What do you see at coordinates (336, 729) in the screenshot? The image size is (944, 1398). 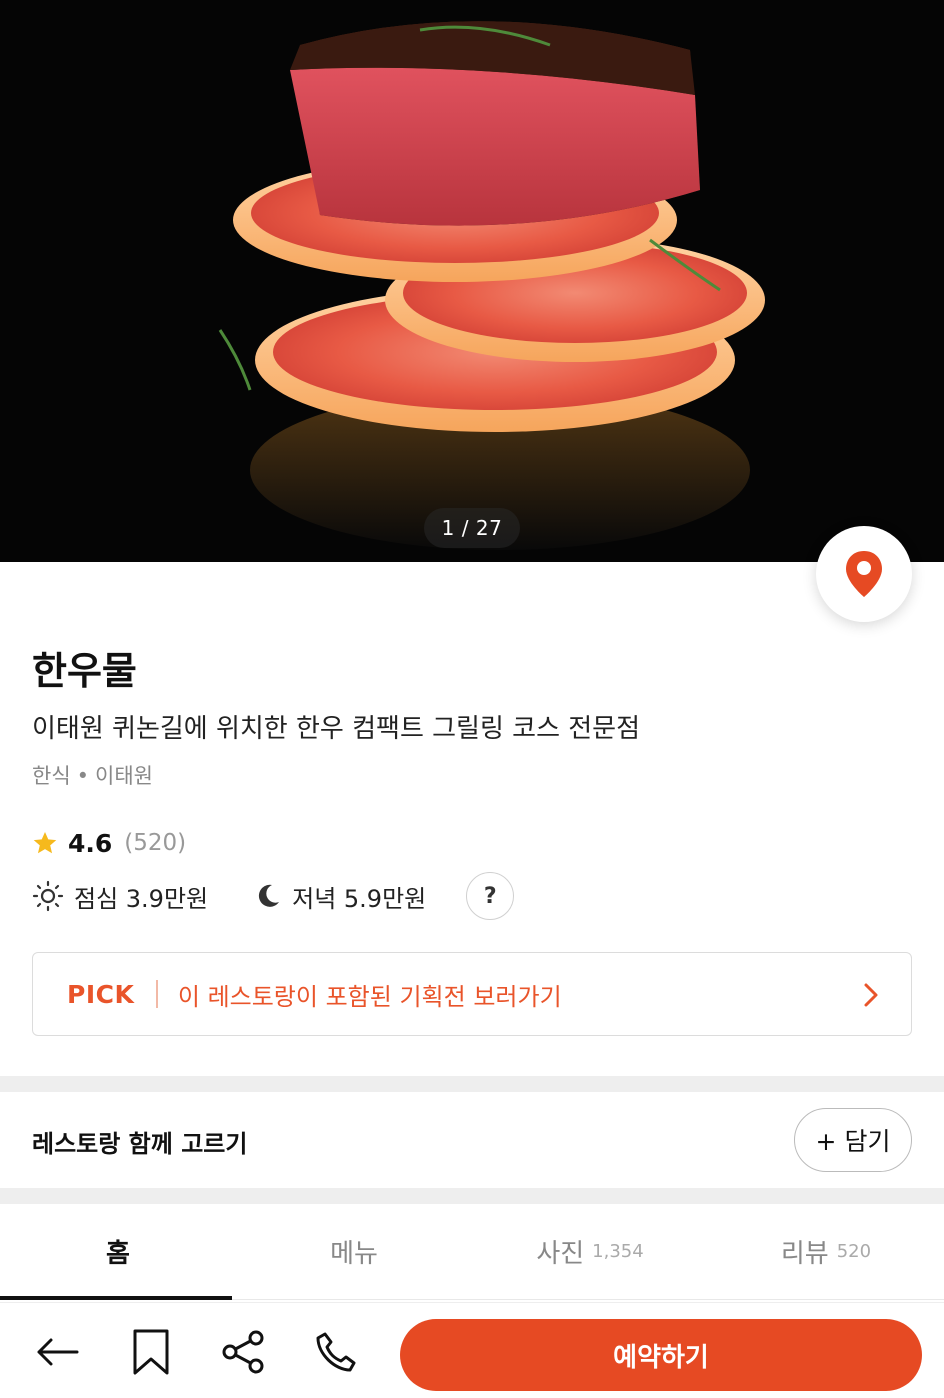 I see `restaurant-tagline: 이태원 퀴논길에 위치한 한우 컴팩트 그릴링 코스 전문점` at bounding box center [336, 729].